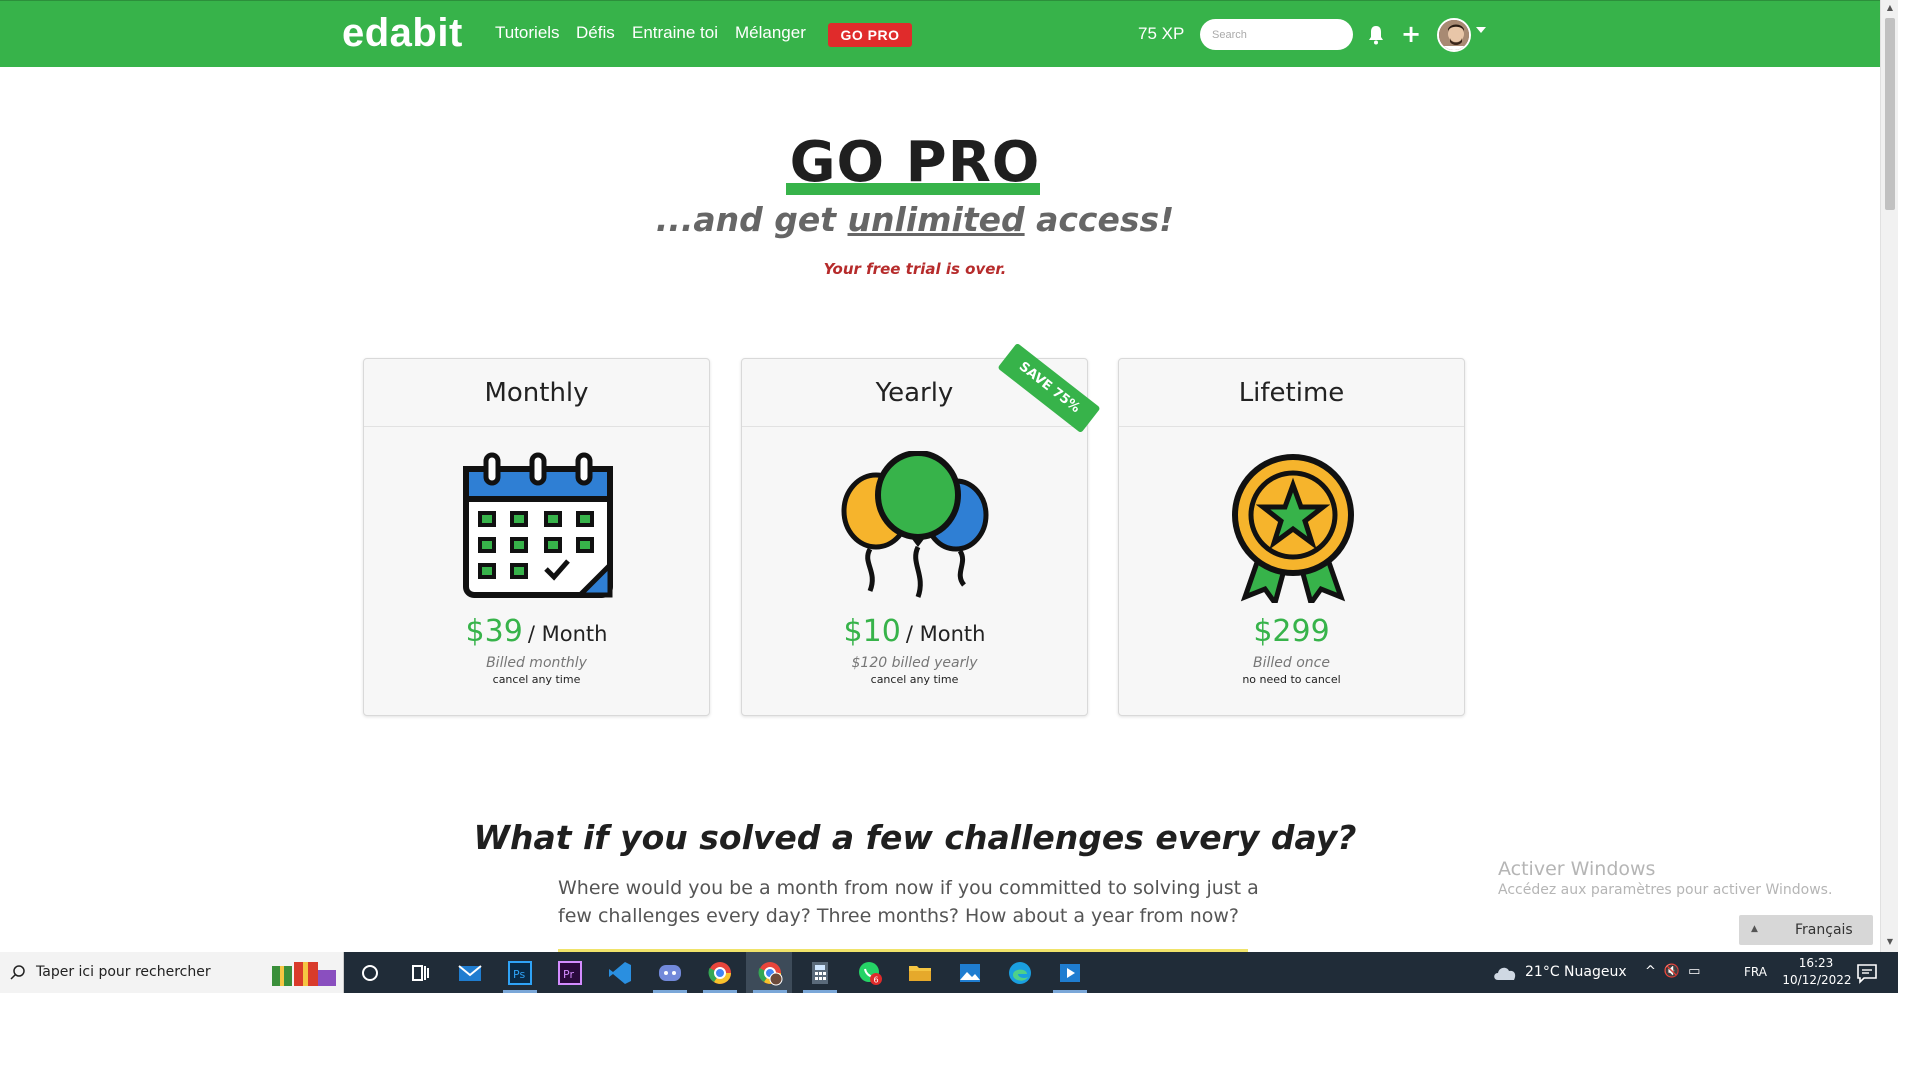  What do you see at coordinates (370, 973) in the screenshot?
I see `cortana-icon` at bounding box center [370, 973].